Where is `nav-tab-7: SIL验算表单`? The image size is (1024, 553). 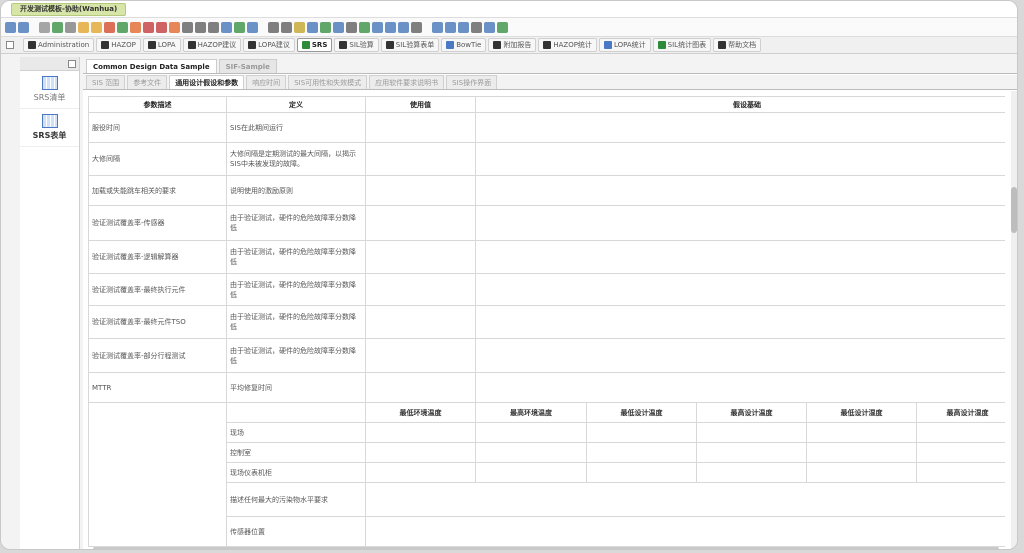 nav-tab-7: SIL验算表单 is located at coordinates (410, 45).